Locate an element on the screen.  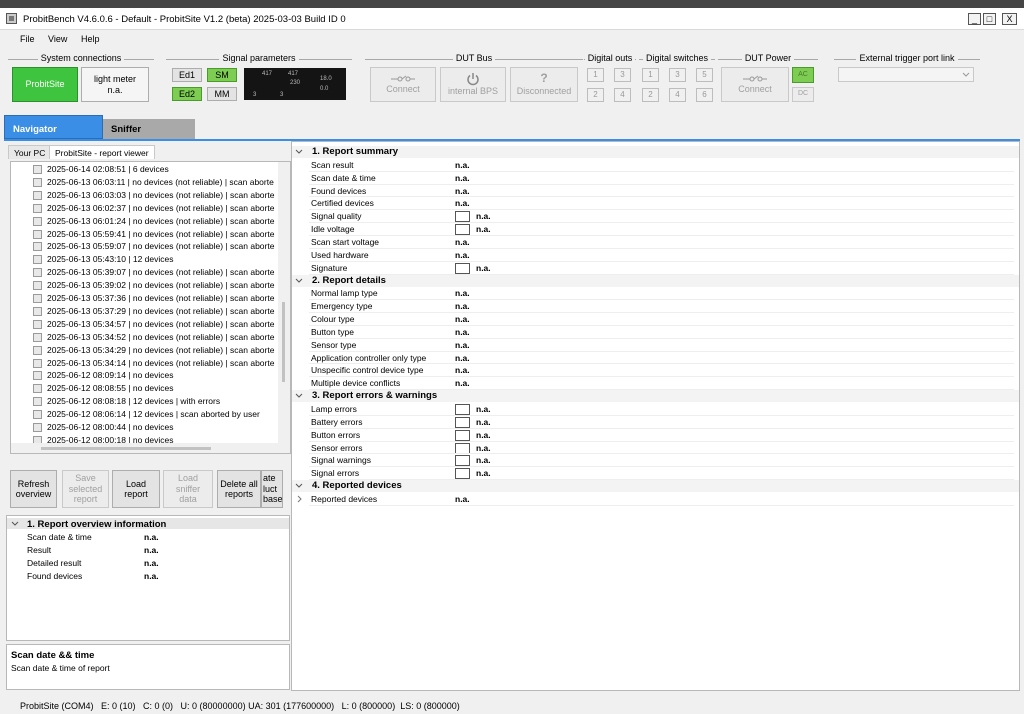
dut-power-label: DUT Power is located at coordinates (768, 58).